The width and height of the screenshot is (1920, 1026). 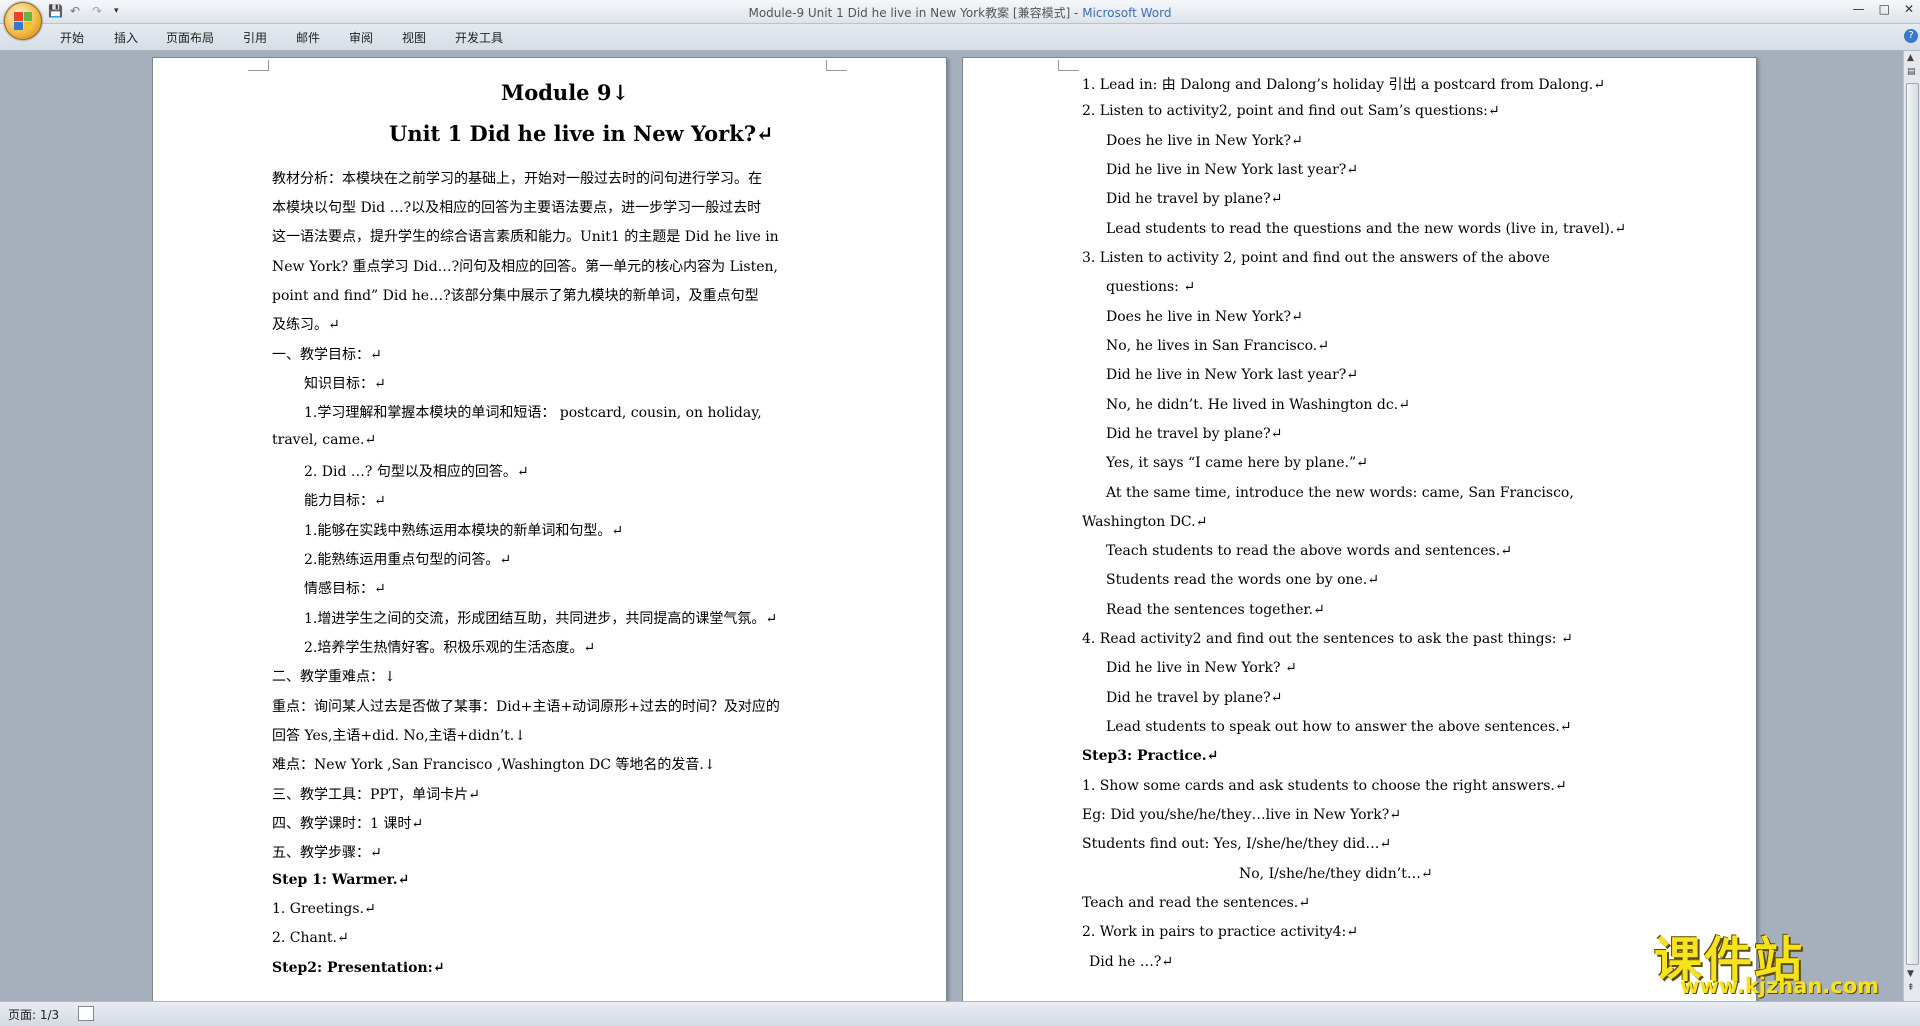 I want to click on scroll-up-icon: ▲, so click(x=1910, y=58).